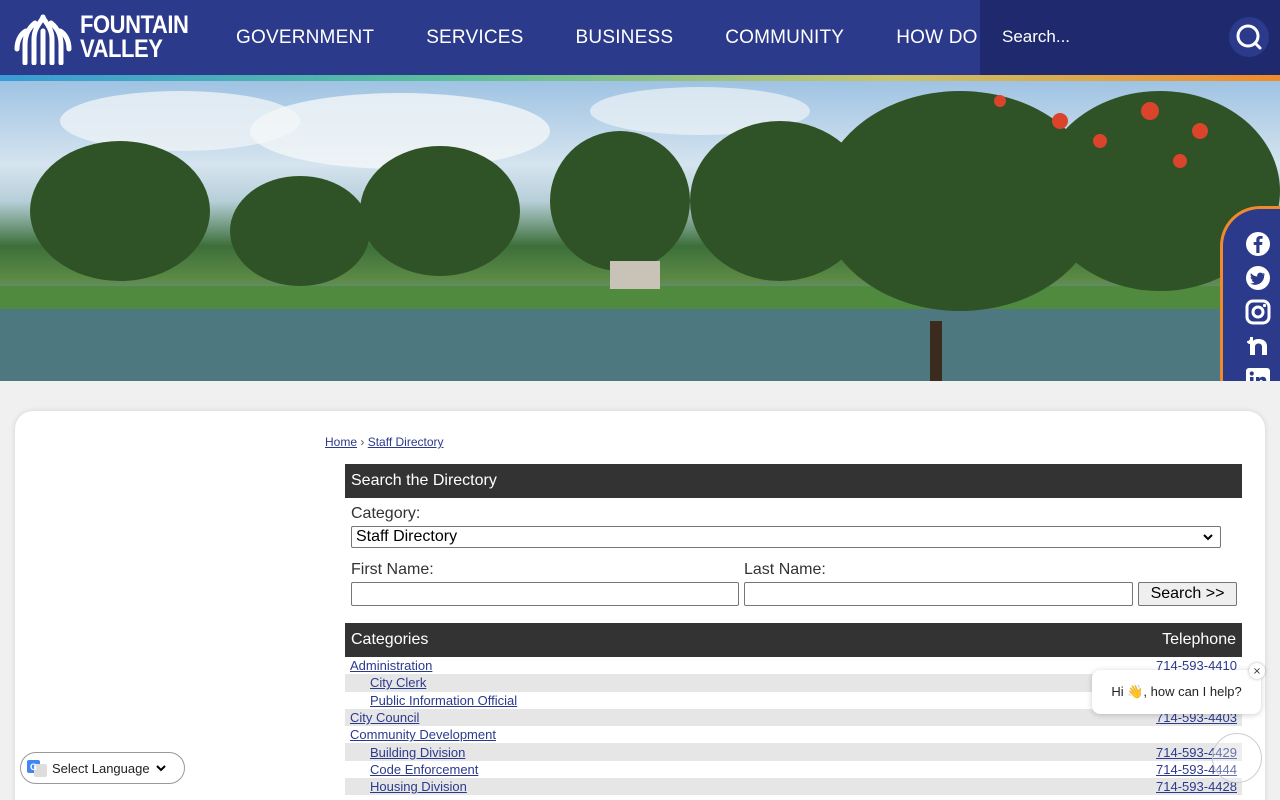  What do you see at coordinates (392, 569) in the screenshot?
I see `first-name-label: First Name:` at bounding box center [392, 569].